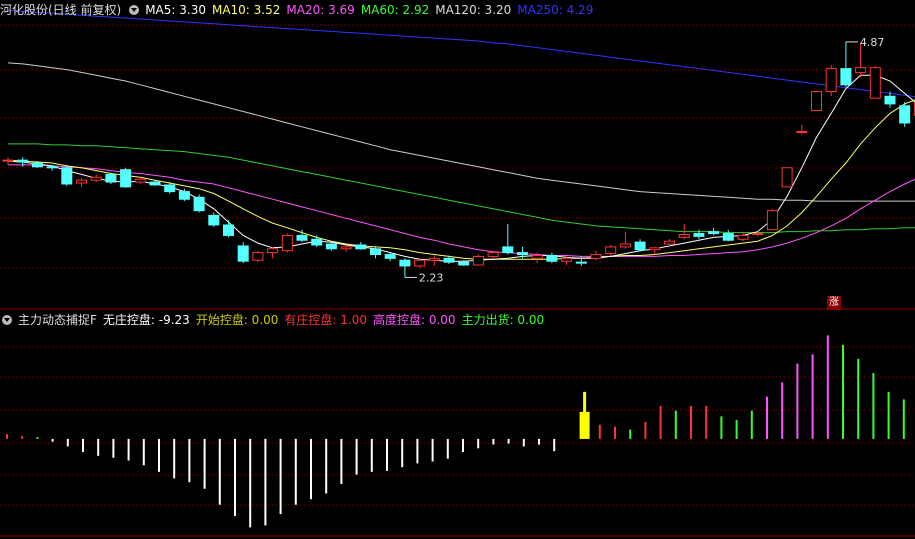  Describe the element at coordinates (431, 277) in the screenshot. I see `low-price-label: 2.23` at that location.